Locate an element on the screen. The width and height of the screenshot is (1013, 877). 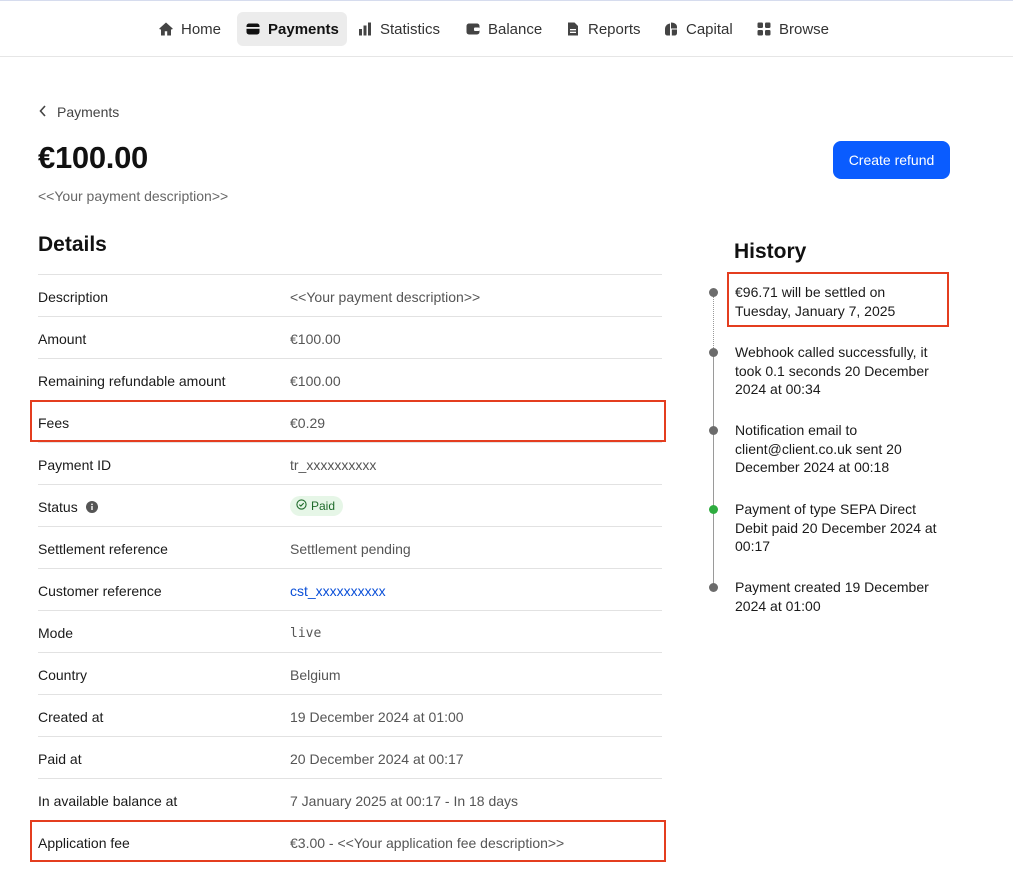
fees-highlight-box is located at coordinates (348, 421).